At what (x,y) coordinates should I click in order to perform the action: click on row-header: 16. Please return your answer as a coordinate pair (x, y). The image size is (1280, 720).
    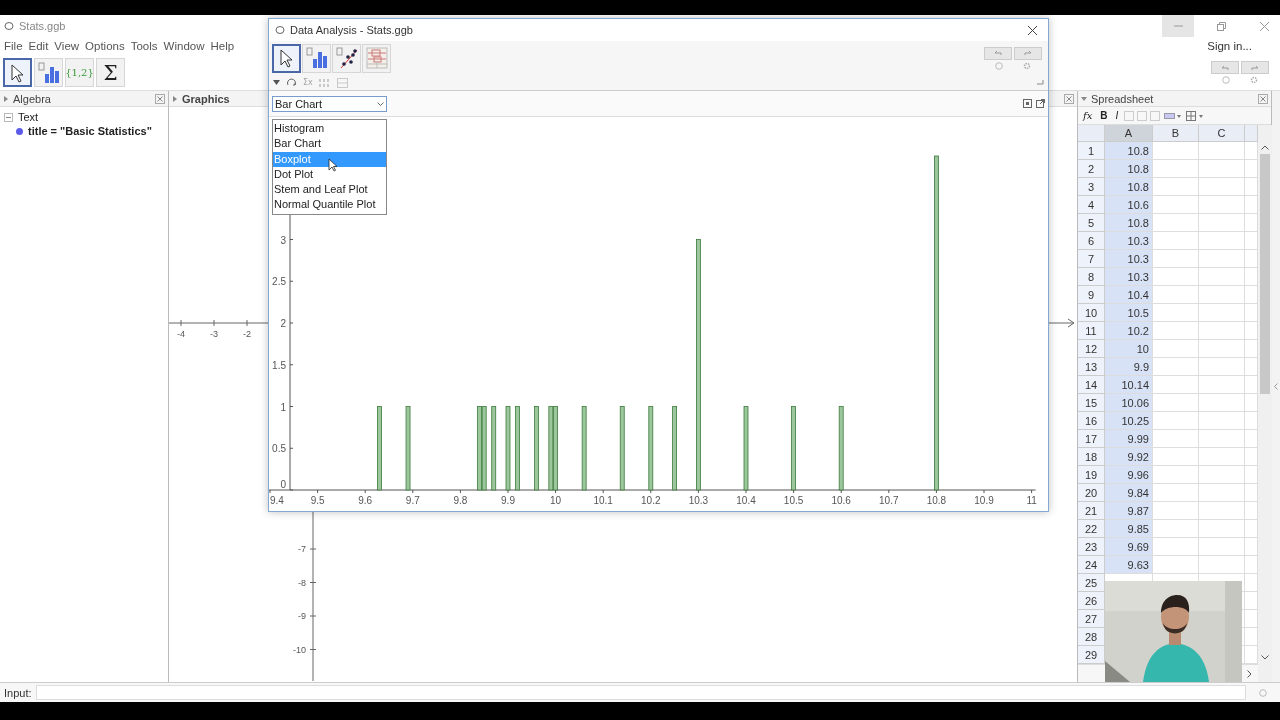
    Looking at the image, I should click on (1091, 421).